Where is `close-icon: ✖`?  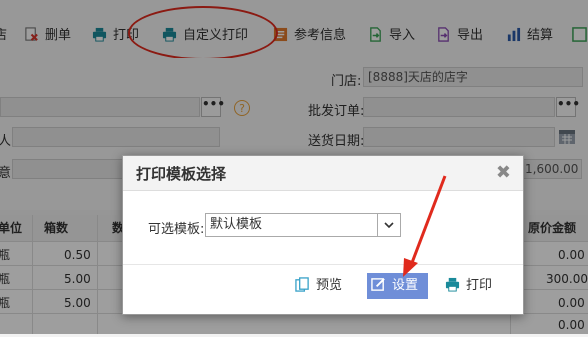
close-icon: ✖ is located at coordinates (503, 172).